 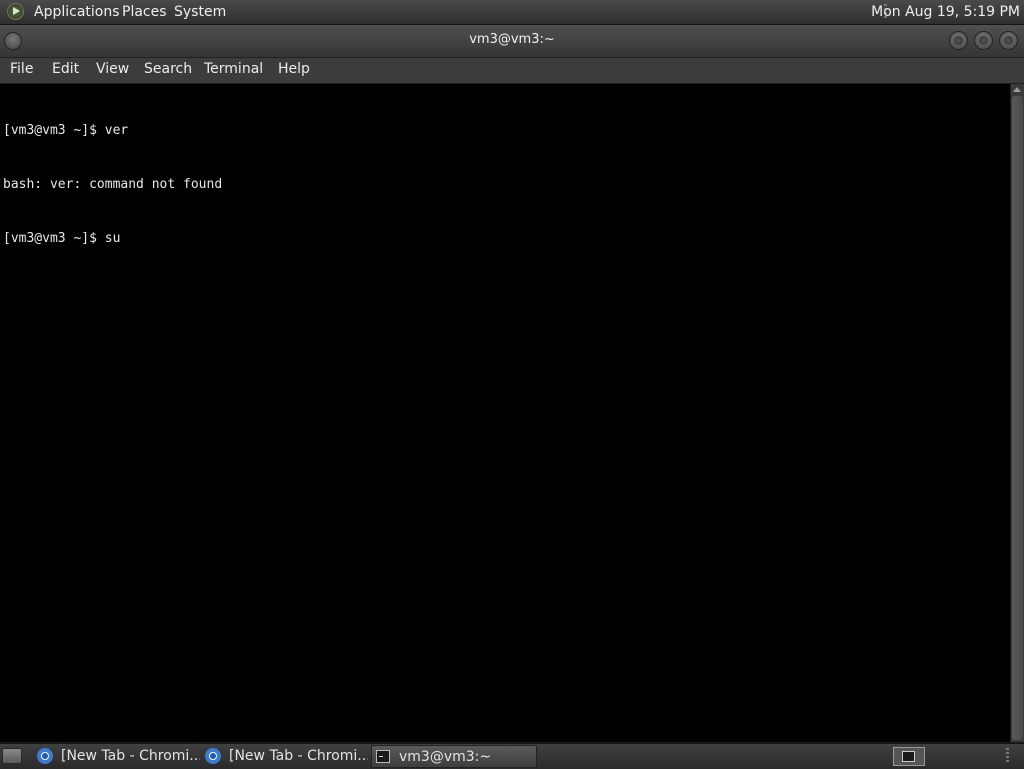 I want to click on terminal-scrollbar, so click(x=1017, y=413).